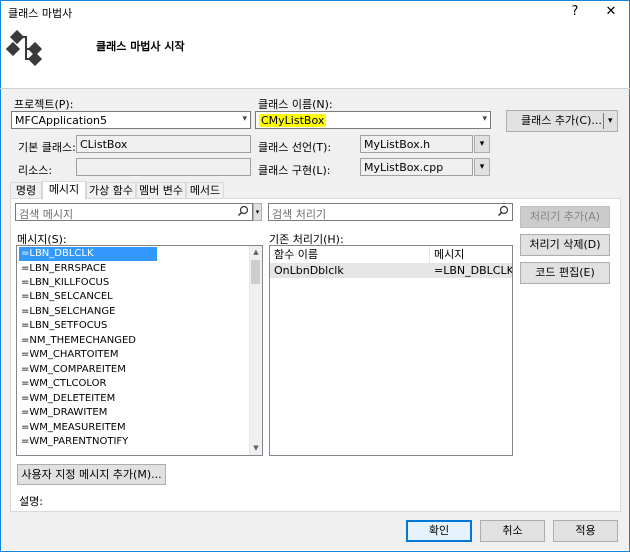 The image size is (630, 552). I want to click on list-item: =WM_CTLCOLOR, so click(62, 384).